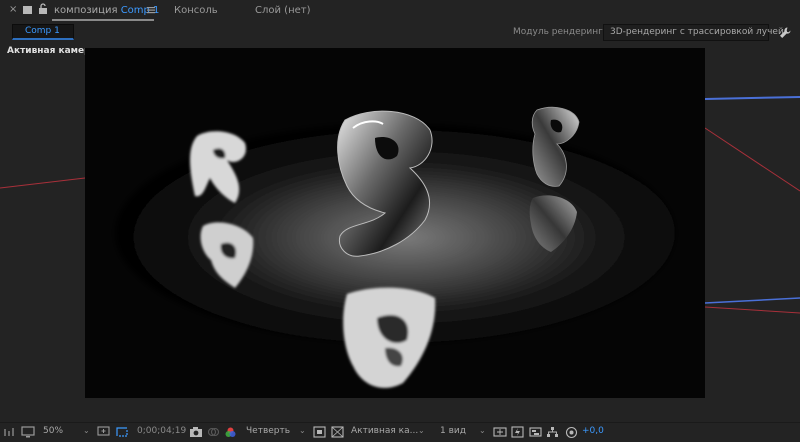  Describe the element at coordinates (230, 433) in the screenshot. I see `color-wheel-icon` at that location.